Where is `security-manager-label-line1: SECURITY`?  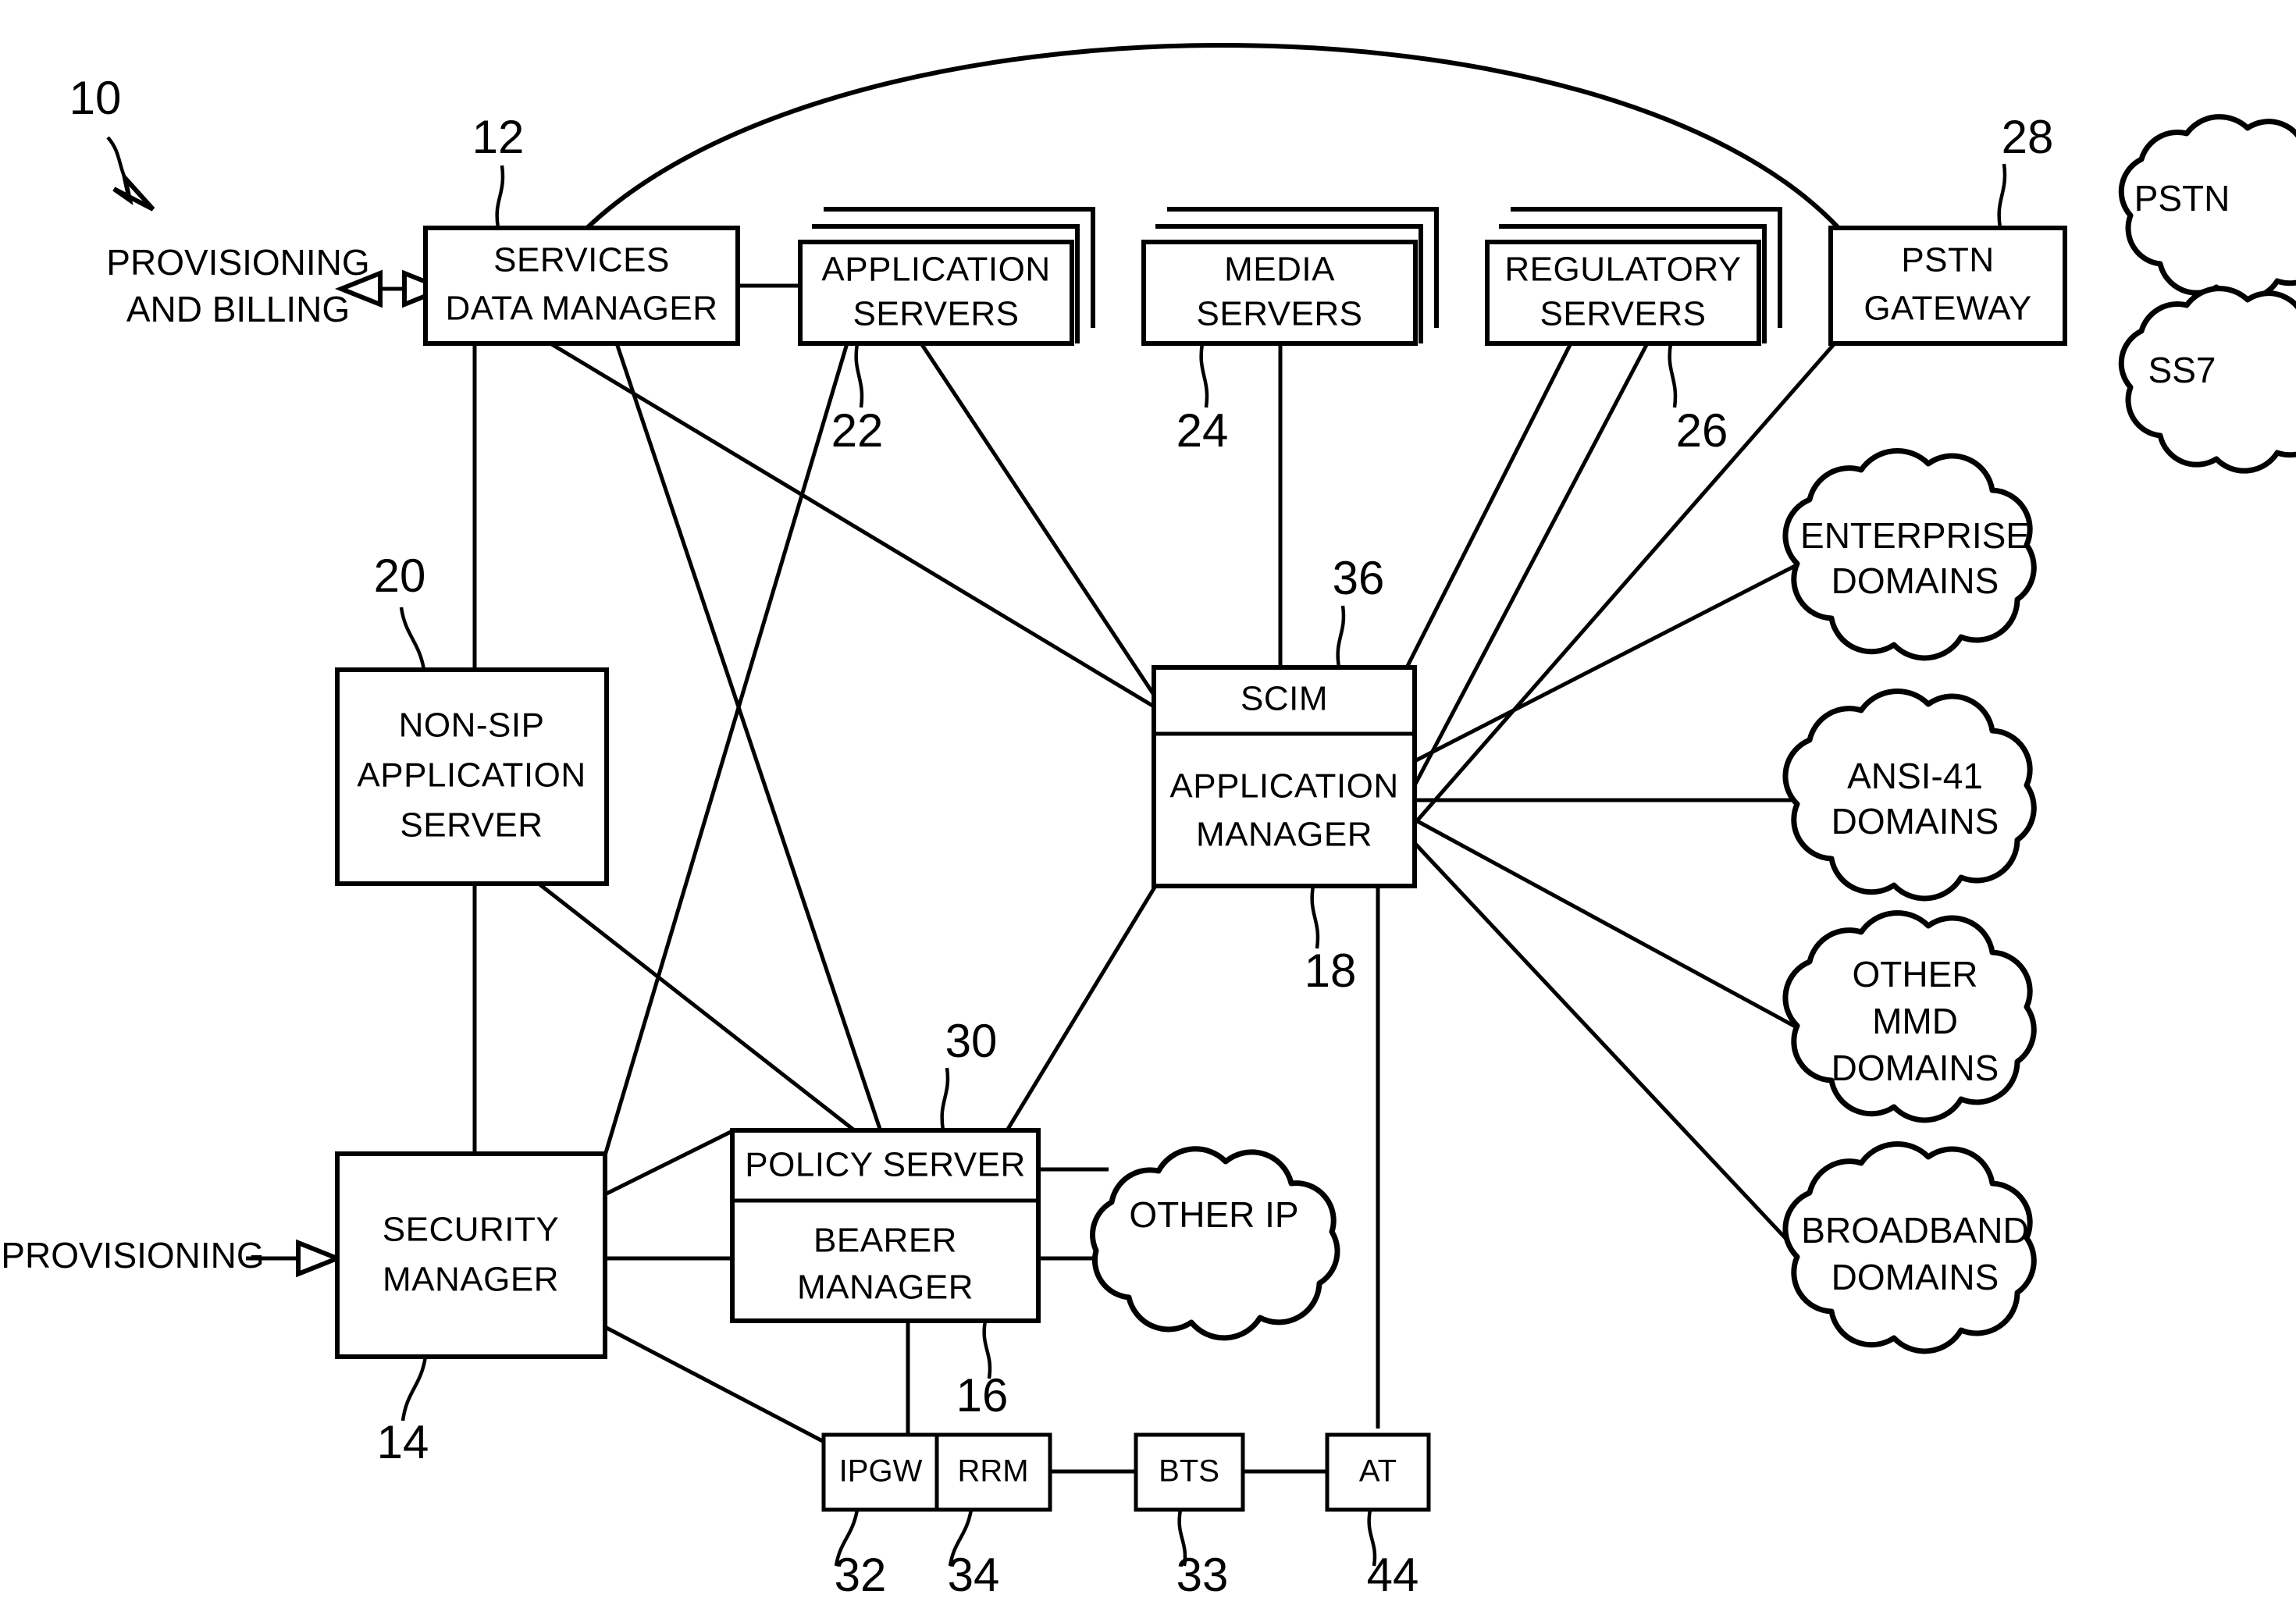 security-manager-label-line1: SECURITY is located at coordinates (471, 1230).